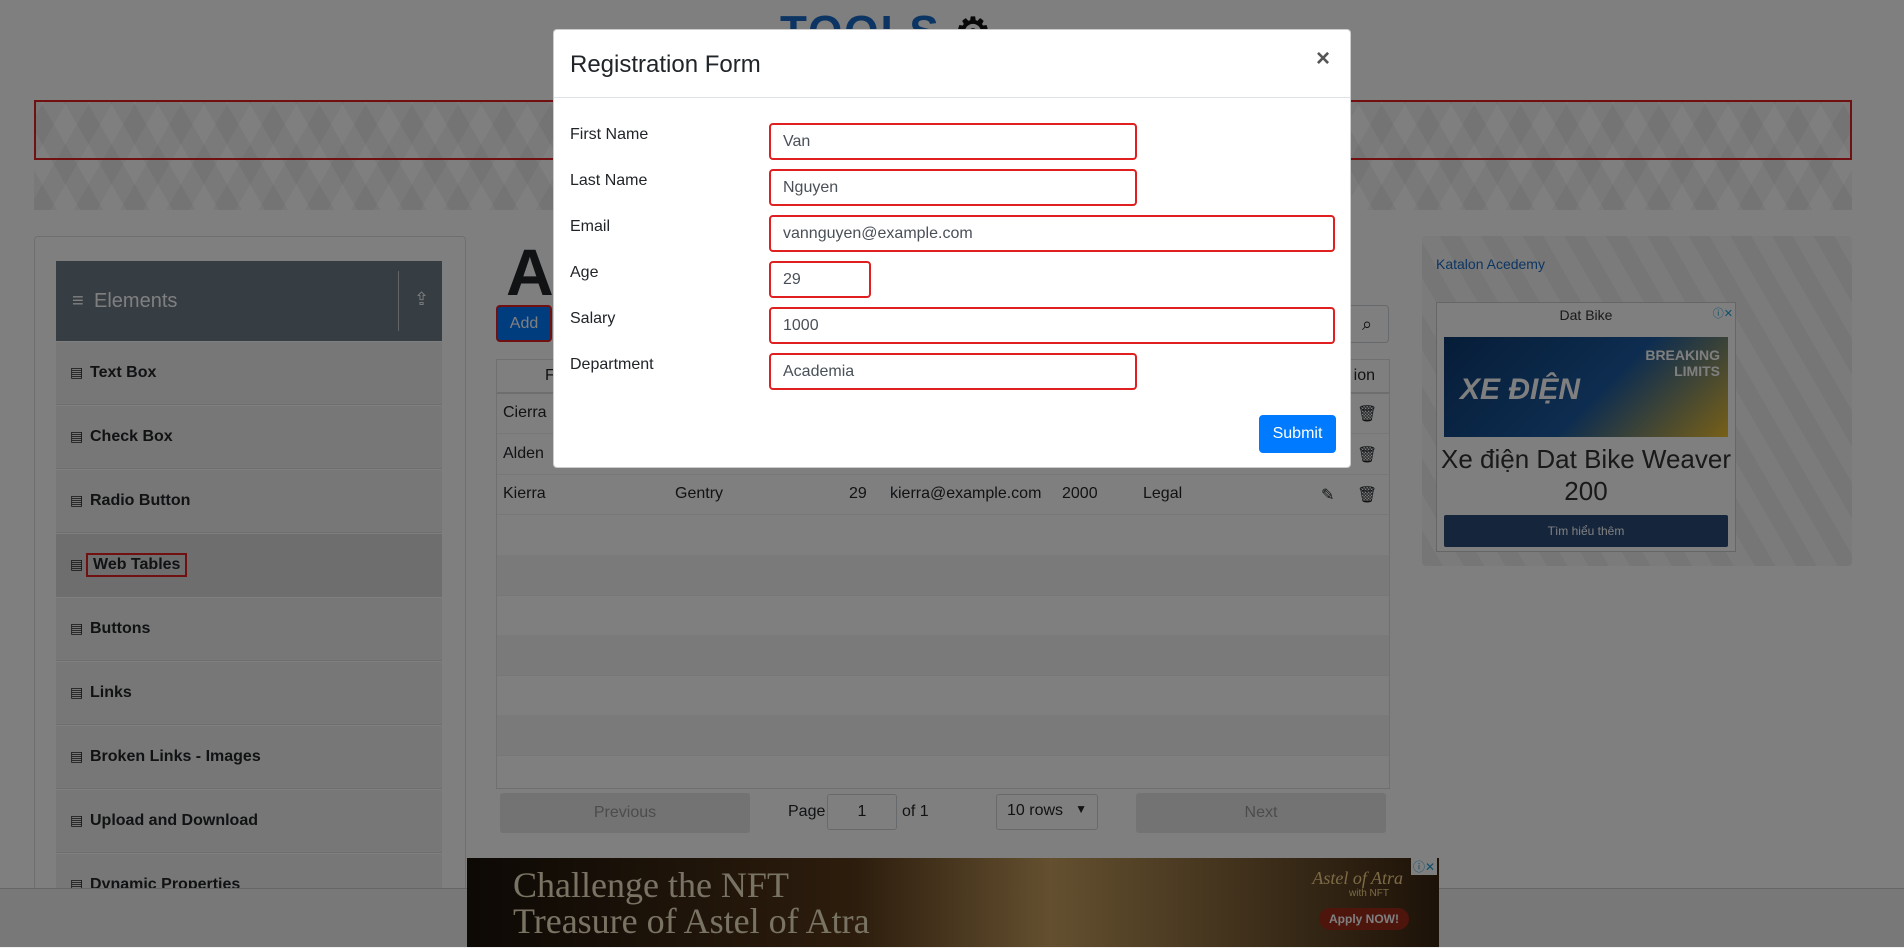 The height and width of the screenshot is (948, 1904). I want to click on last-name-label: Last Name, so click(609, 180).